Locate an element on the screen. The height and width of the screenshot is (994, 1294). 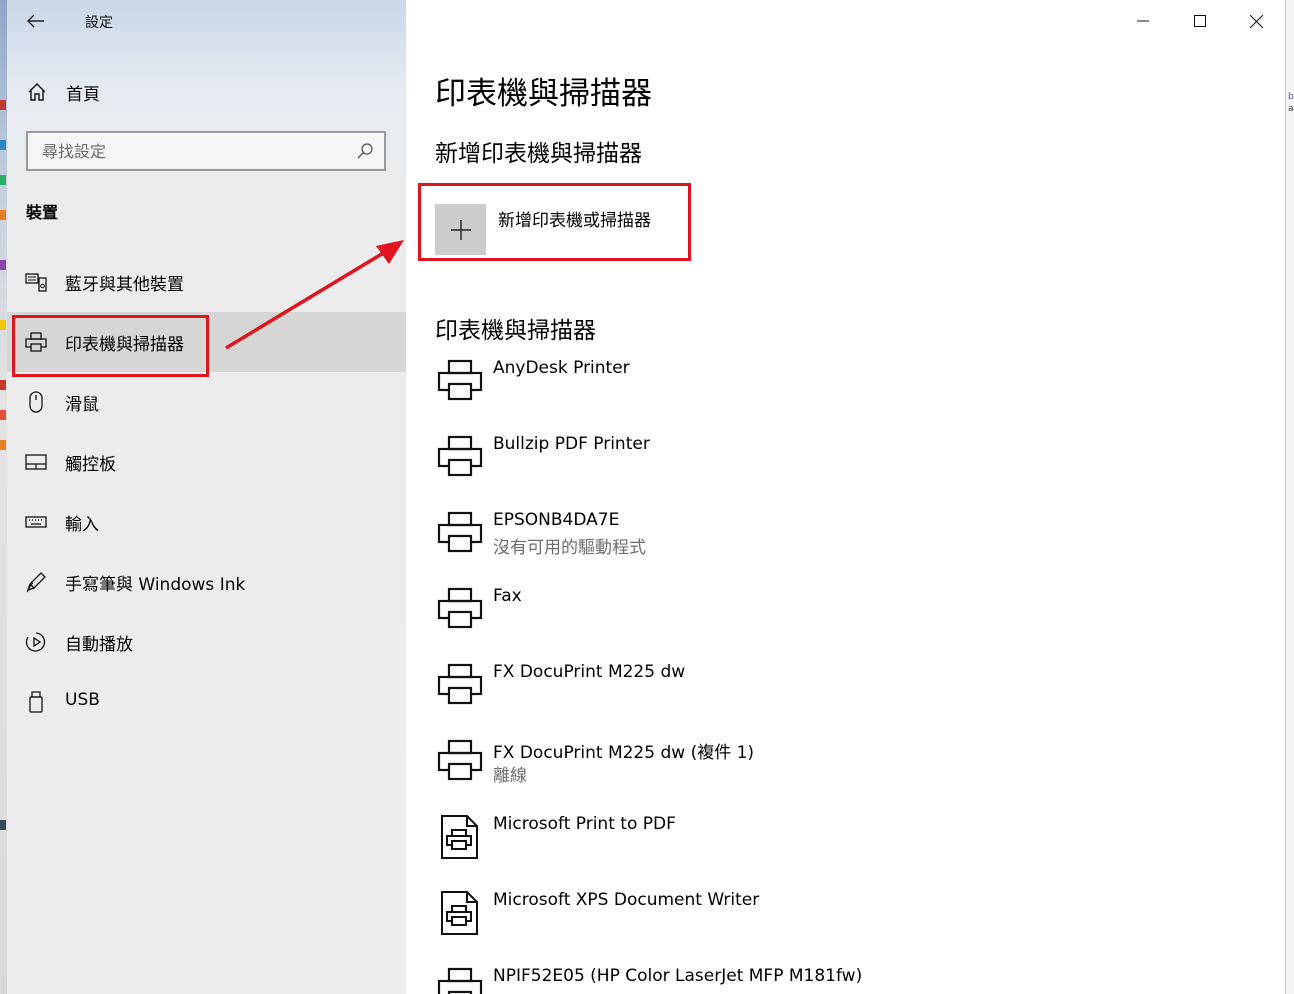
nav-home-label: 首頁 is located at coordinates (83, 95).